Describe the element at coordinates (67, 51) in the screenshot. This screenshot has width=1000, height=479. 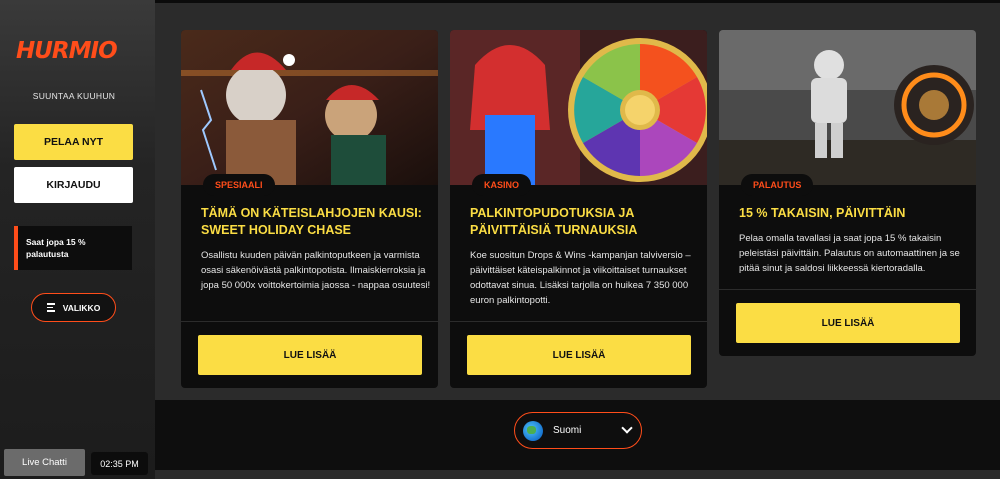
I see `logo-text: HURMIO` at that location.